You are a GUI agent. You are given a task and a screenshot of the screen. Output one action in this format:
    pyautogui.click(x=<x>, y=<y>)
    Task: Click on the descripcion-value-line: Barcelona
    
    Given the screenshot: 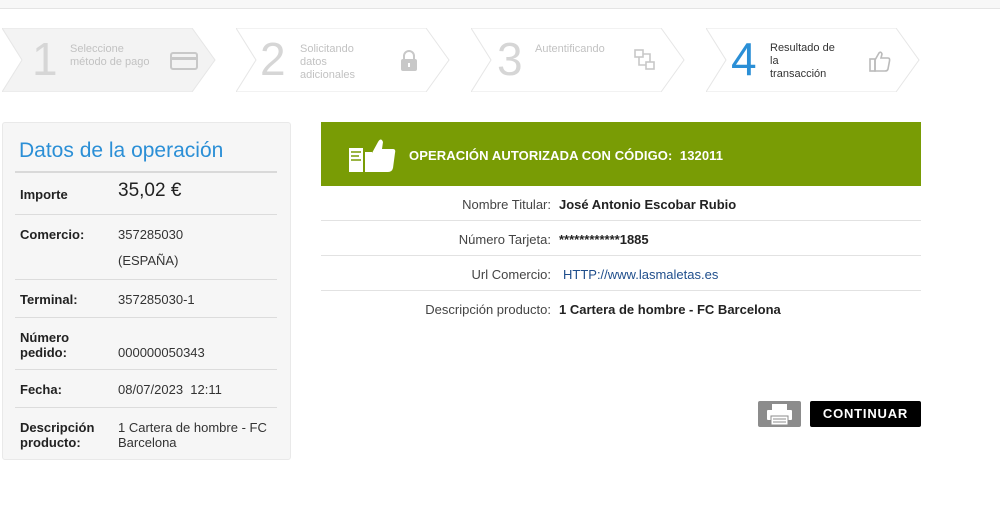 What is the action you would take?
    pyautogui.click(x=147, y=442)
    